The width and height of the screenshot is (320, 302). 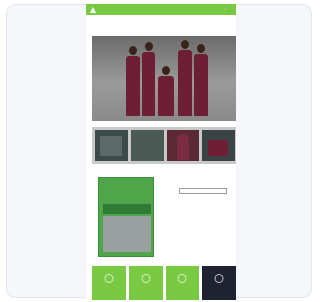 What do you see at coordinates (164, 283) in the screenshot?
I see `bottom-tiles` at bounding box center [164, 283].